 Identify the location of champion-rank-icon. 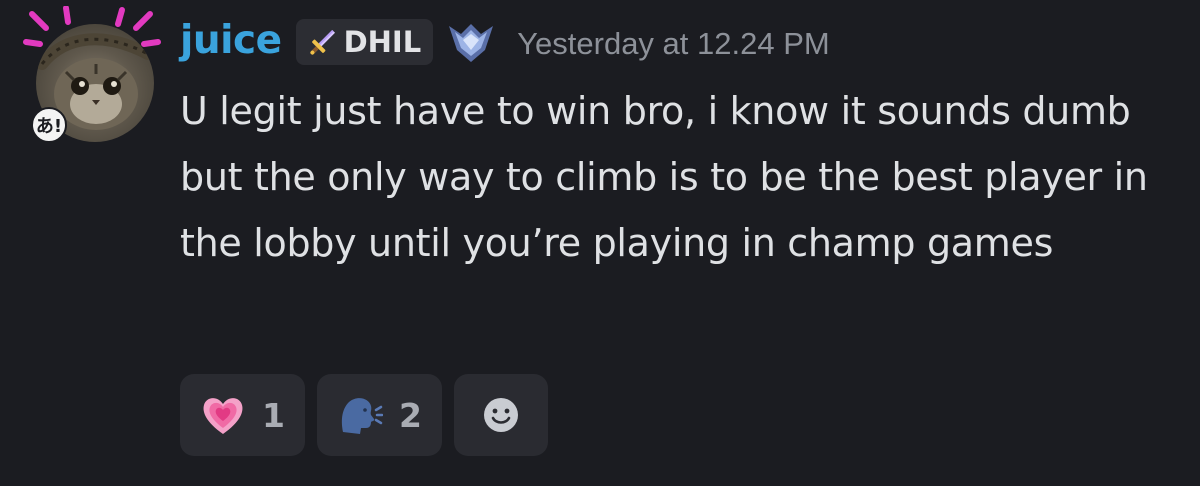
(471, 42).